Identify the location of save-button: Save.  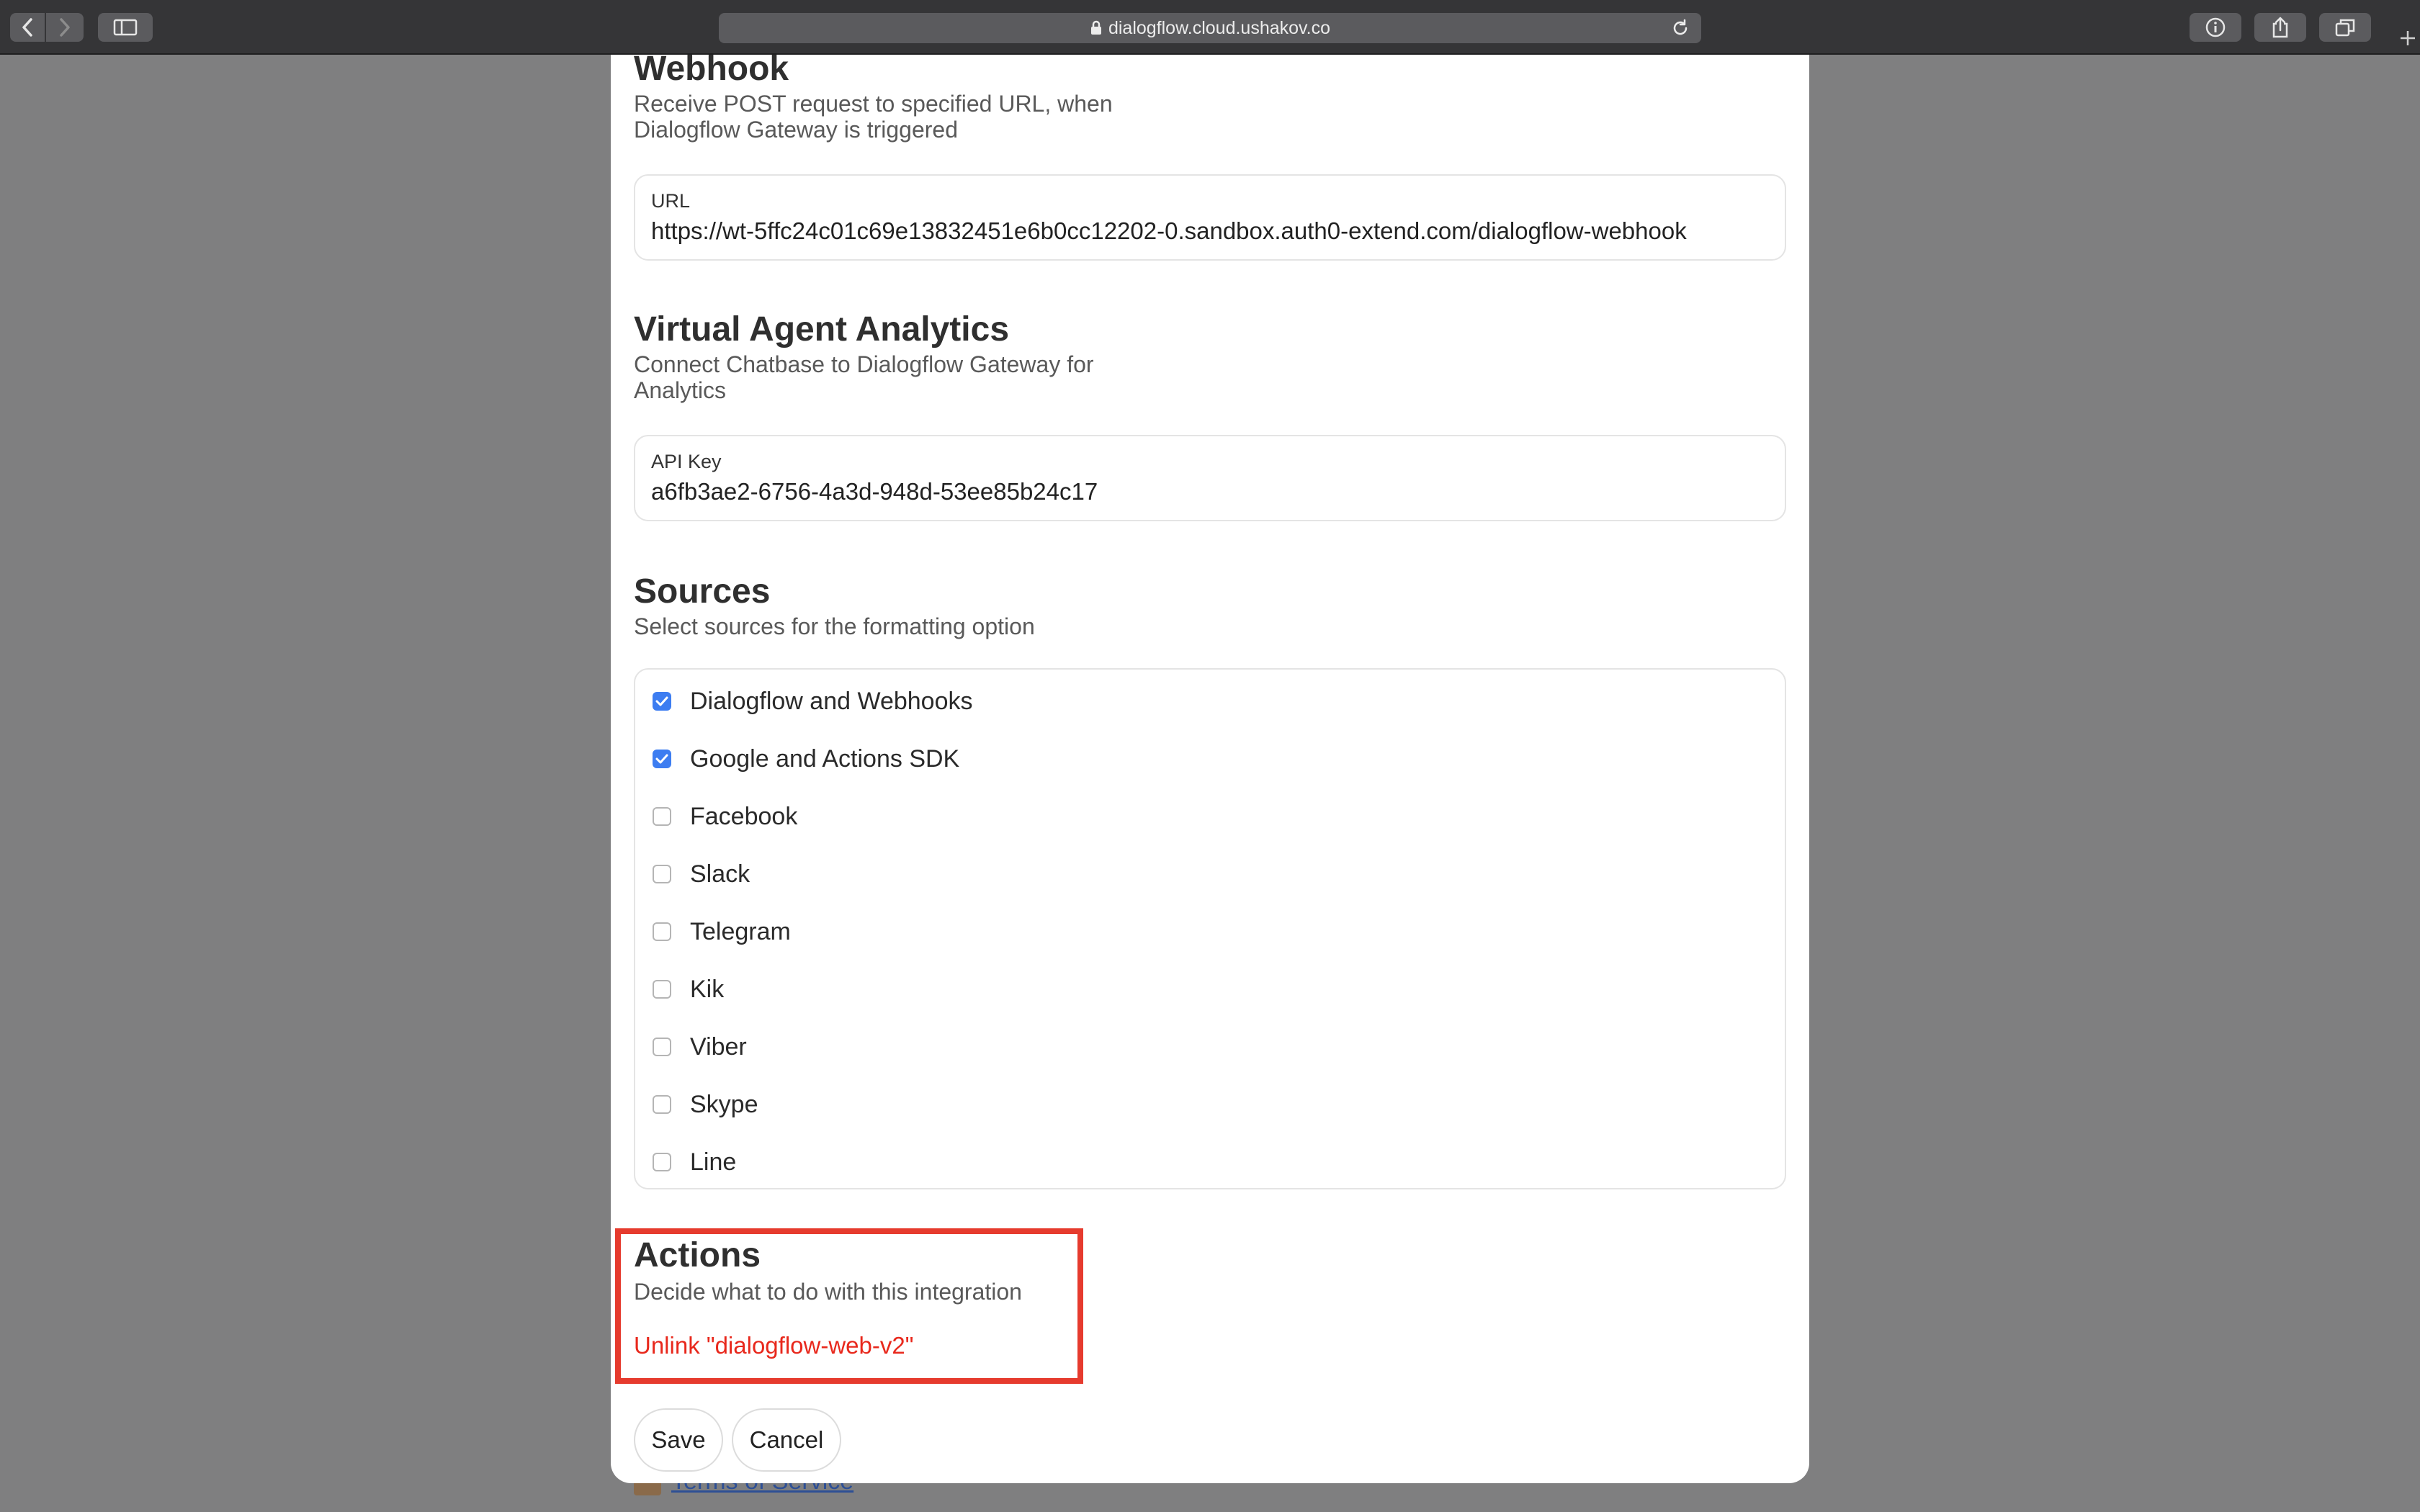
(678, 1440).